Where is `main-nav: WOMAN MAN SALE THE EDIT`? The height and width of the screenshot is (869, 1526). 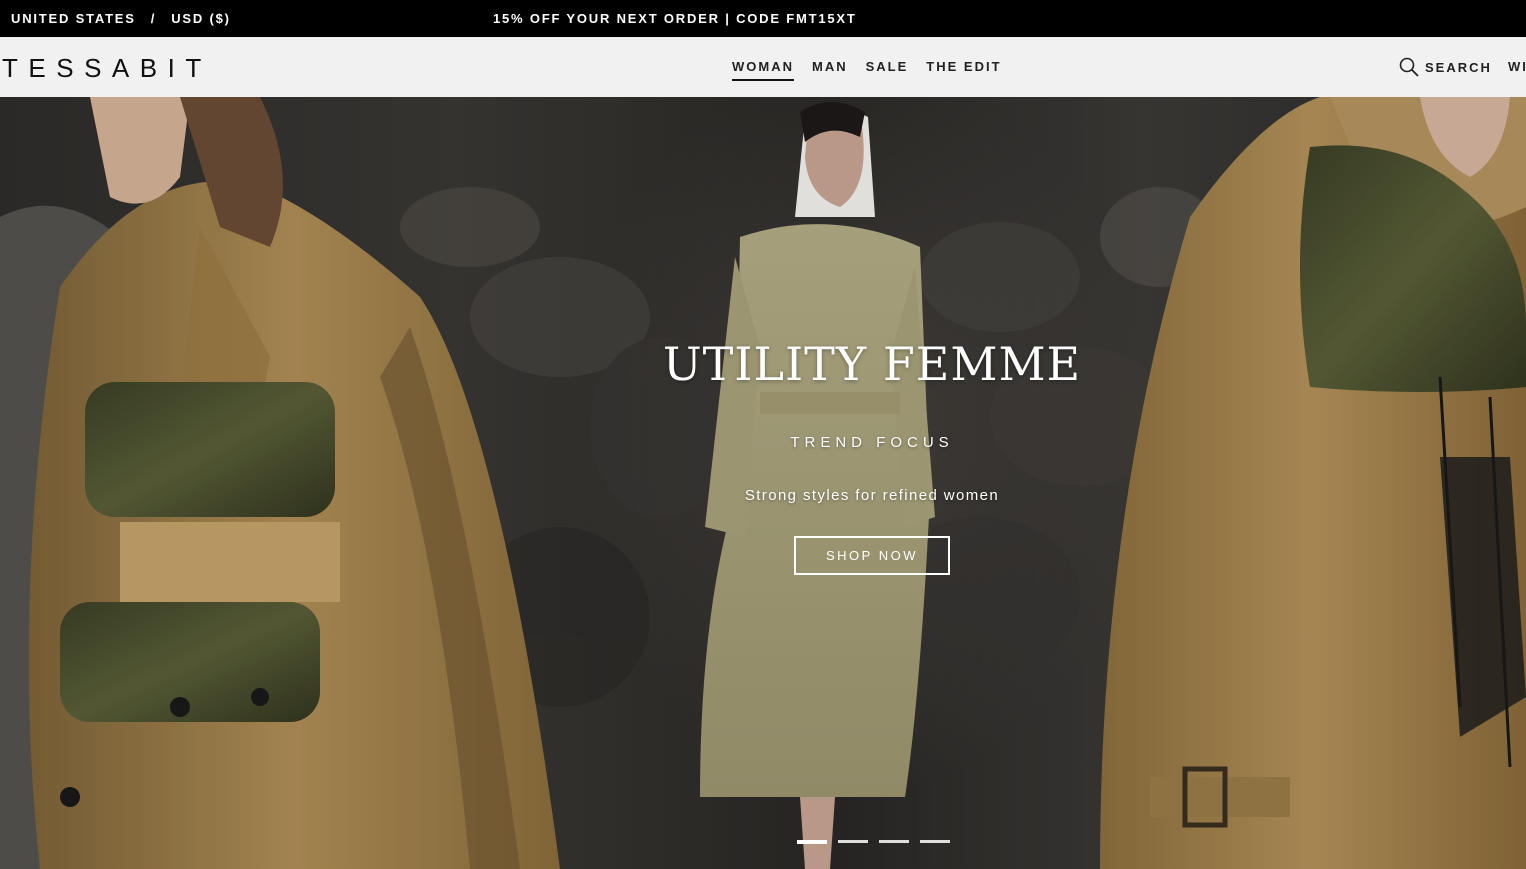 main-nav: WOMAN MAN SALE THE EDIT is located at coordinates (867, 70).